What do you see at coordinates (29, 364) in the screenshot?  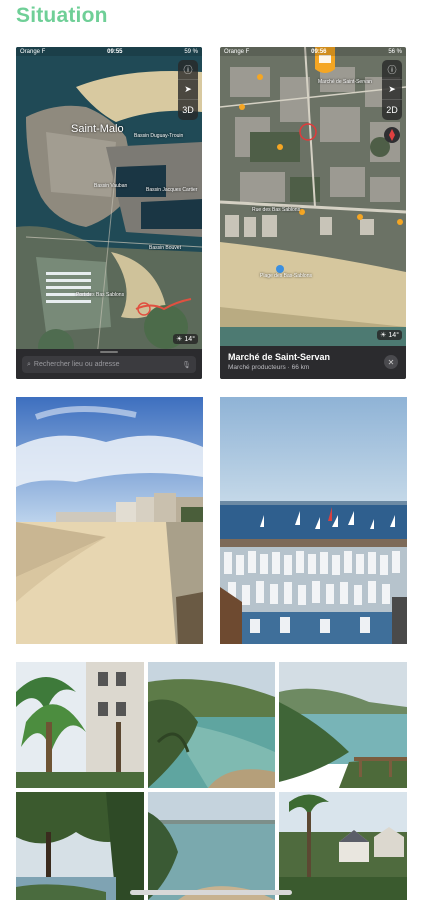 I see `magnifier-icon: ⌕` at bounding box center [29, 364].